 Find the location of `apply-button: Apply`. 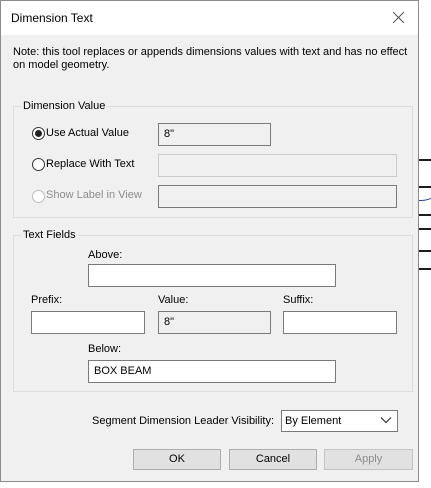

apply-button: Apply is located at coordinates (368, 459).